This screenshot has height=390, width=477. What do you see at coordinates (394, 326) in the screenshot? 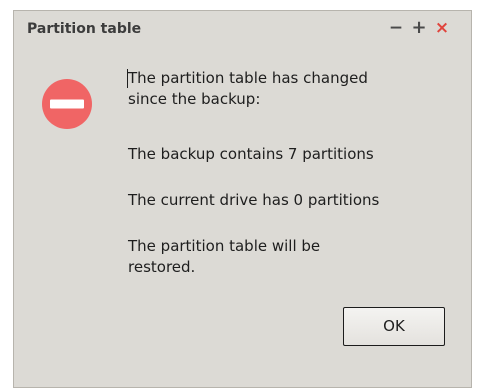
I see `ok-button: OK` at bounding box center [394, 326].